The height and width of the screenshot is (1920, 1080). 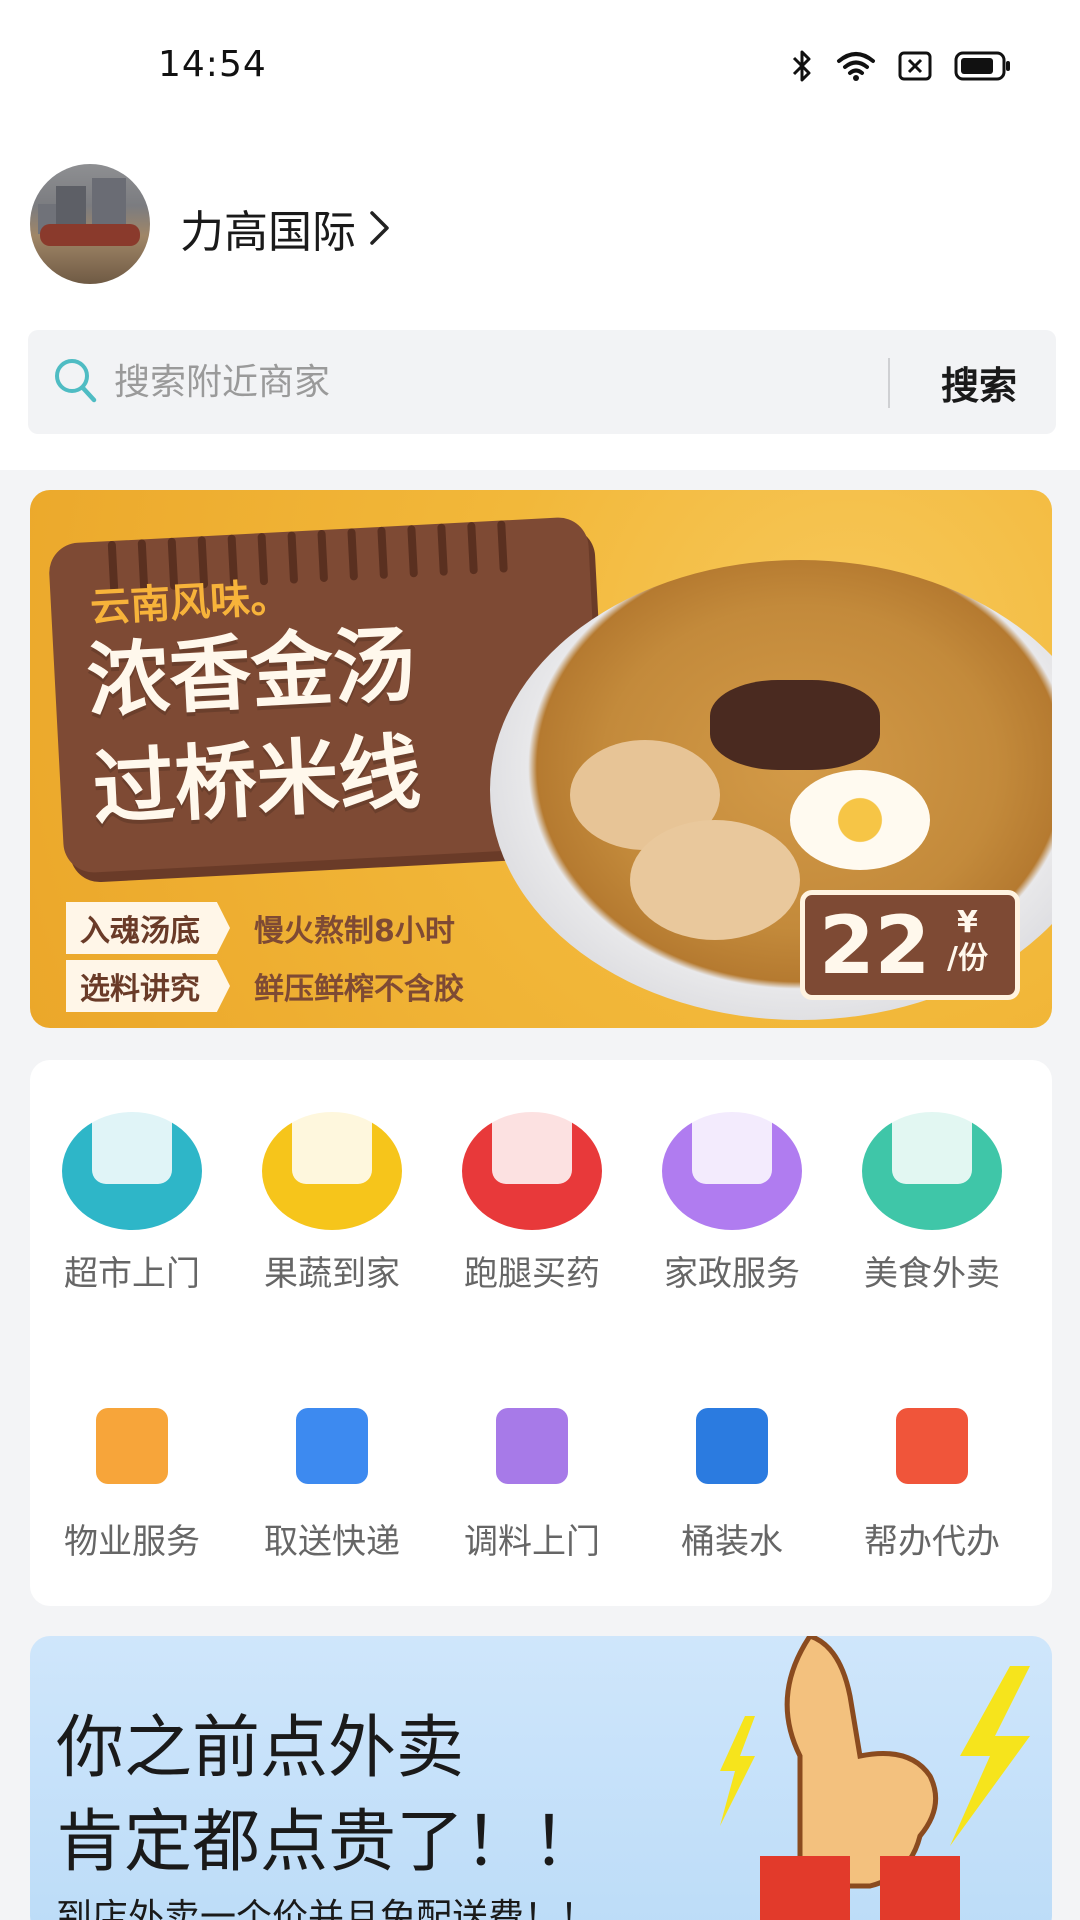 I want to click on banner-tag-desc: 鲜压鲜榨不含胶, so click(x=359, y=989).